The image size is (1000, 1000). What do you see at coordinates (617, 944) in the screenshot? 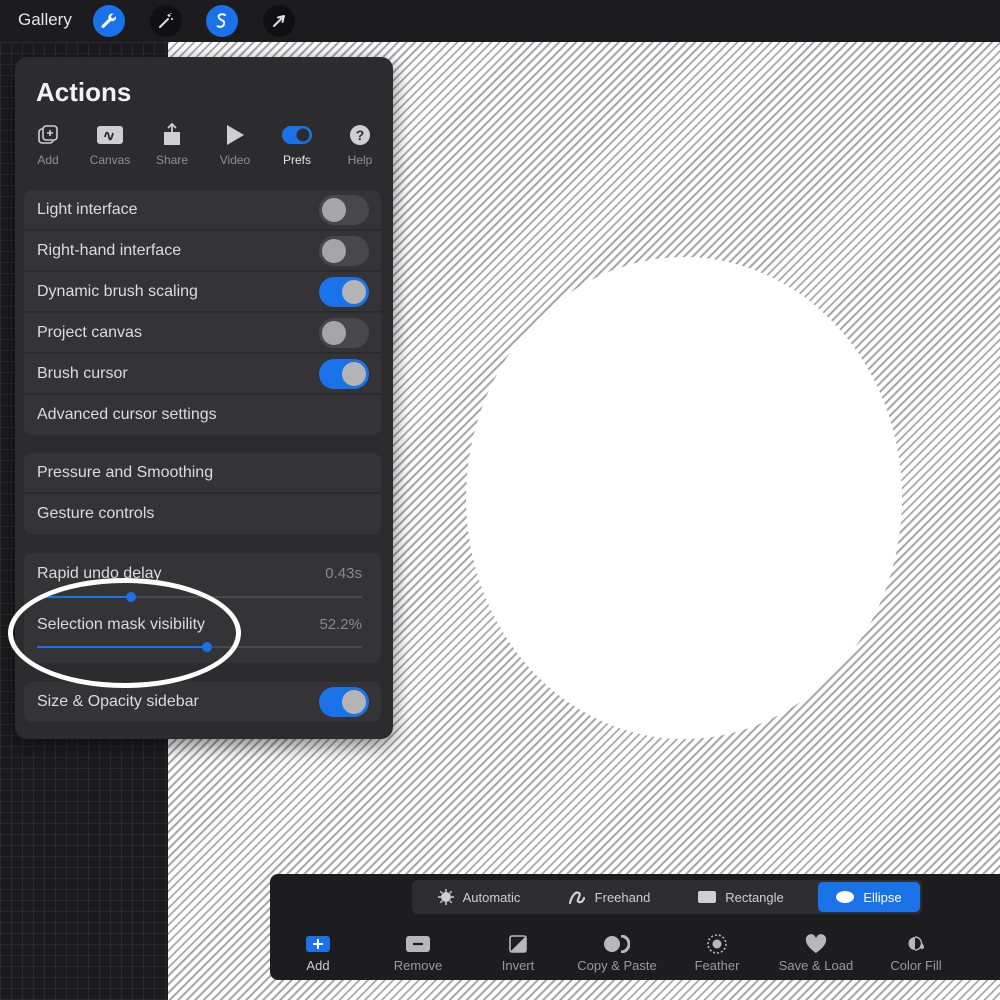
I see `copy-paste-icon` at bounding box center [617, 944].